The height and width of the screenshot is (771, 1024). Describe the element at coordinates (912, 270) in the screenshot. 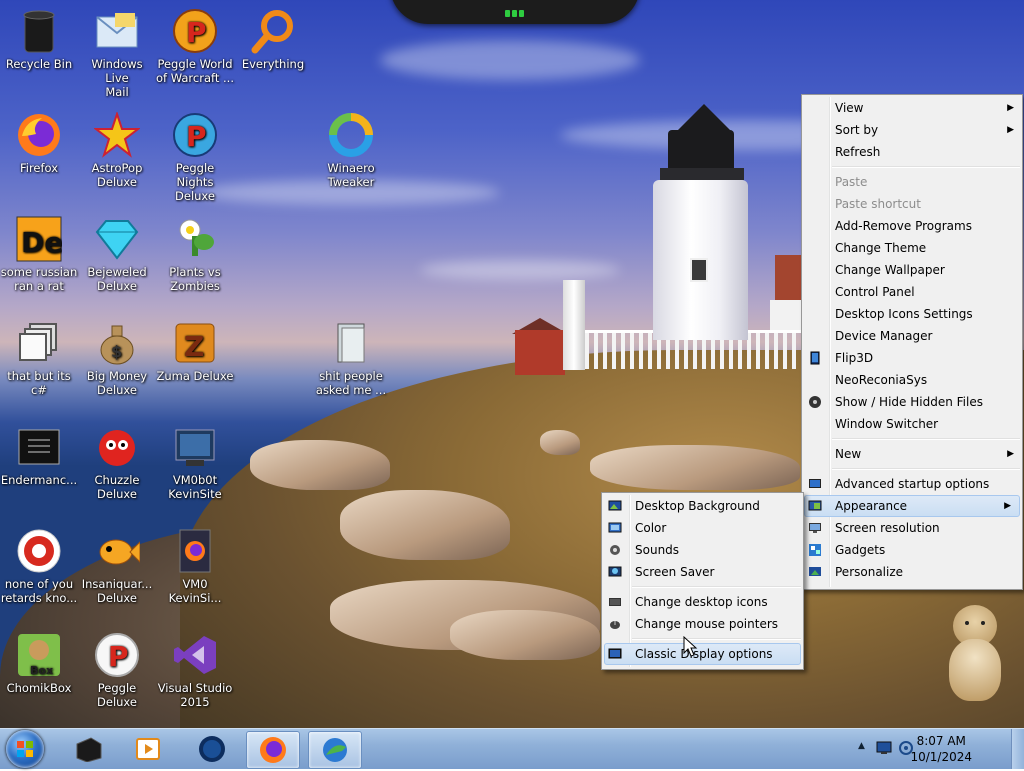

I see `menu-item-change-wallpaper: Change Wallpaper` at that location.